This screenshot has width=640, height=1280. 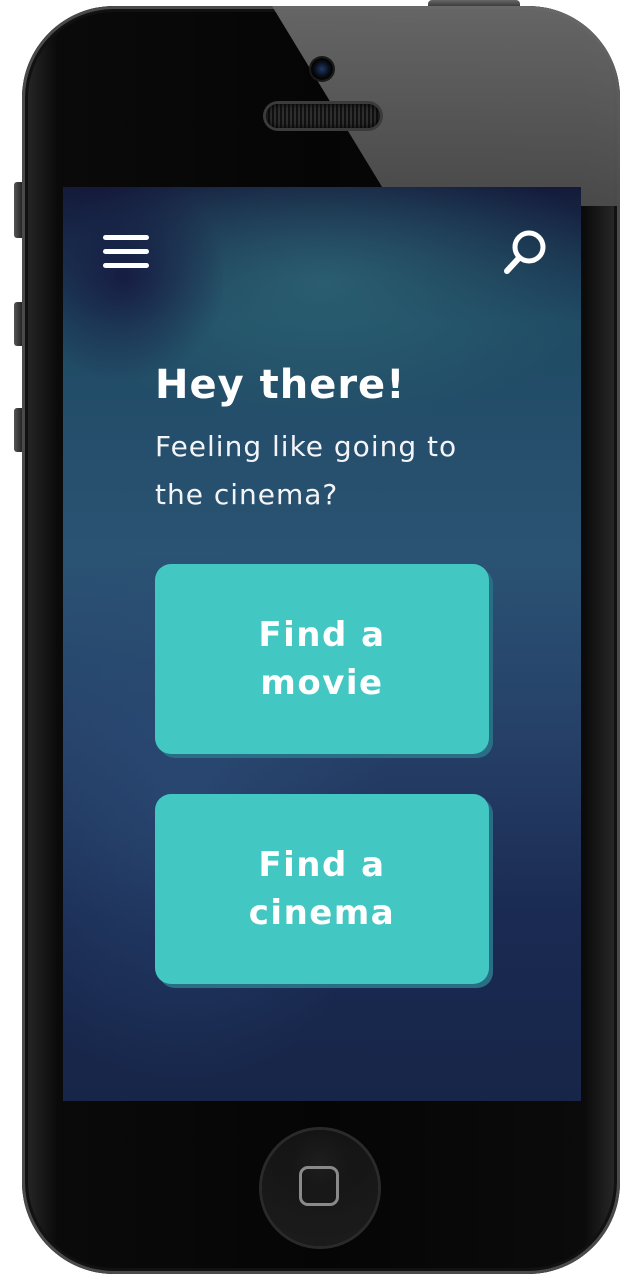 What do you see at coordinates (280, 385) in the screenshot?
I see `greeting-heading: Hey there!` at bounding box center [280, 385].